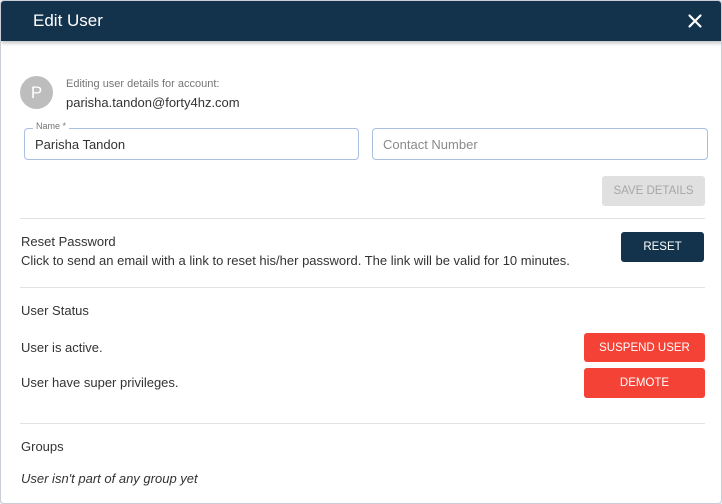 This screenshot has height=504, width=722. Describe the element at coordinates (51, 126) in the screenshot. I see `name-field-label: Name *` at that location.